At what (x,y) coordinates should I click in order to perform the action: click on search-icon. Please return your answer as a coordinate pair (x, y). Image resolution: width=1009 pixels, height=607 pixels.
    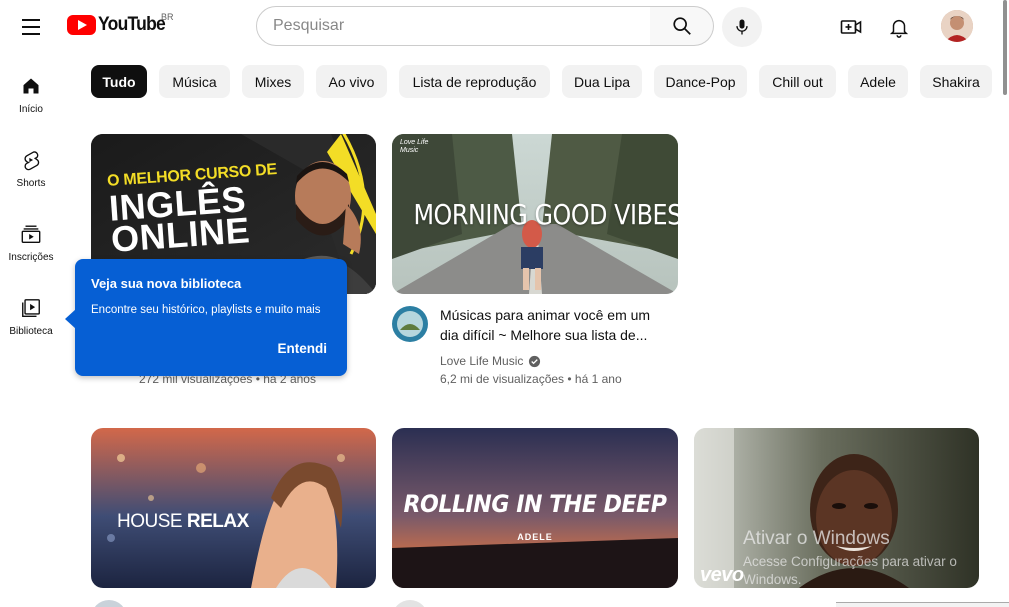
    Looking at the image, I should click on (681, 26).